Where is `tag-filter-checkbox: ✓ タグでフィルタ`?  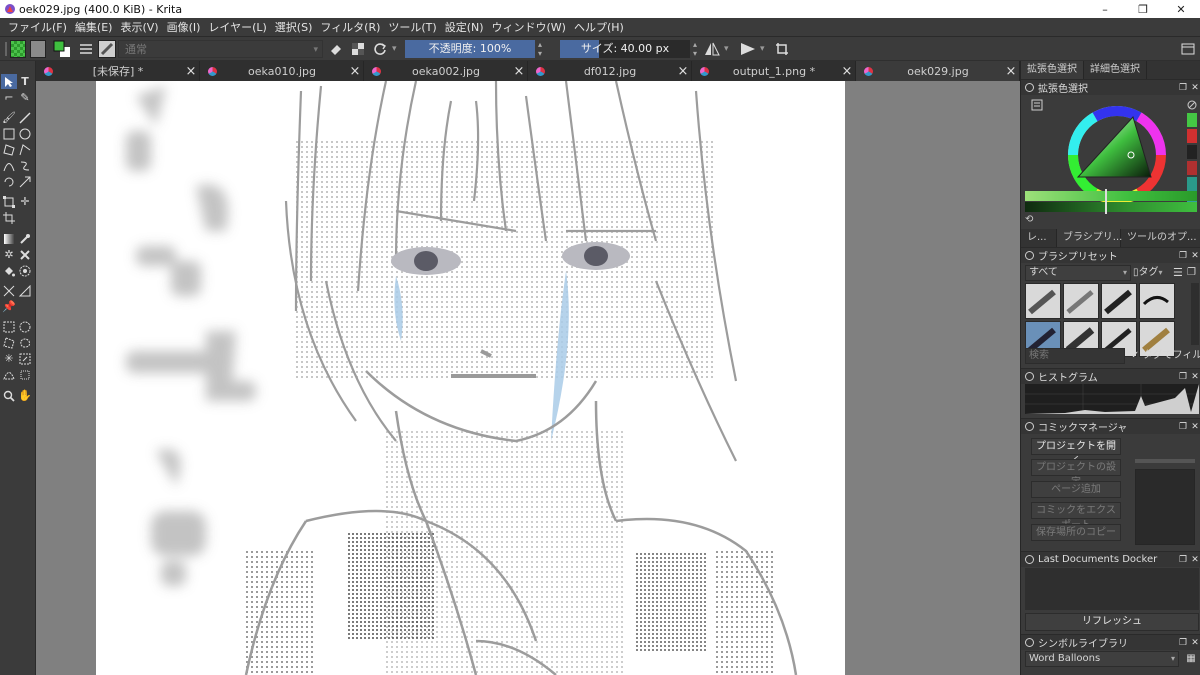 tag-filter-checkbox: ✓ タグでフィルタ is located at coordinates (1165, 356).